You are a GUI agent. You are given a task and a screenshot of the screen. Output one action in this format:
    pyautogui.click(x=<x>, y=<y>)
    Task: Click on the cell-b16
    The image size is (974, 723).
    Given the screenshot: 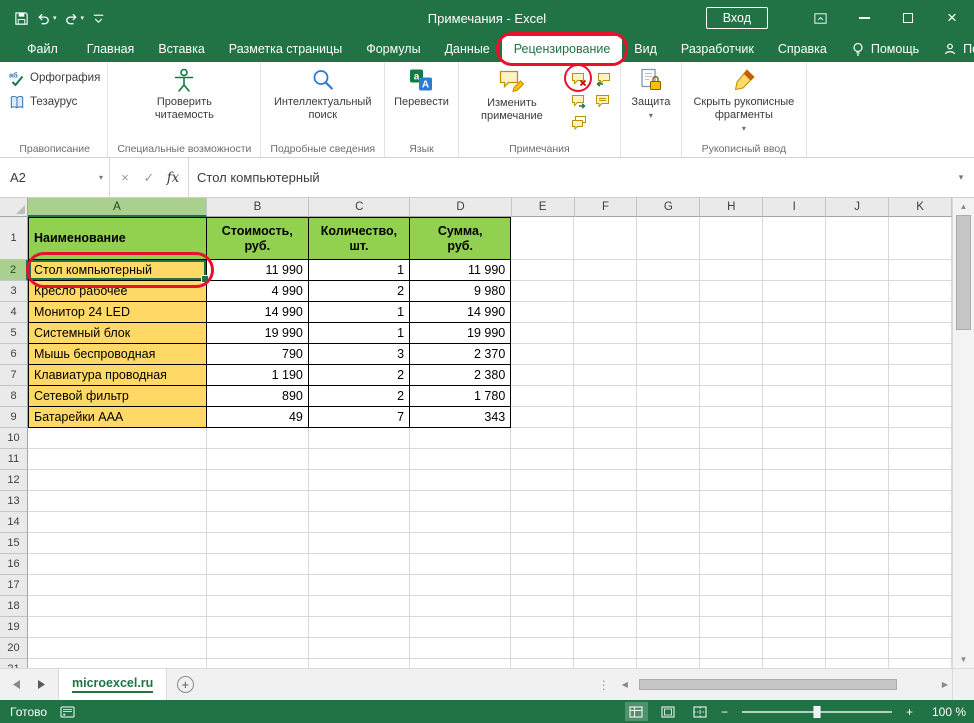 What is the action you would take?
    pyautogui.click(x=257, y=564)
    